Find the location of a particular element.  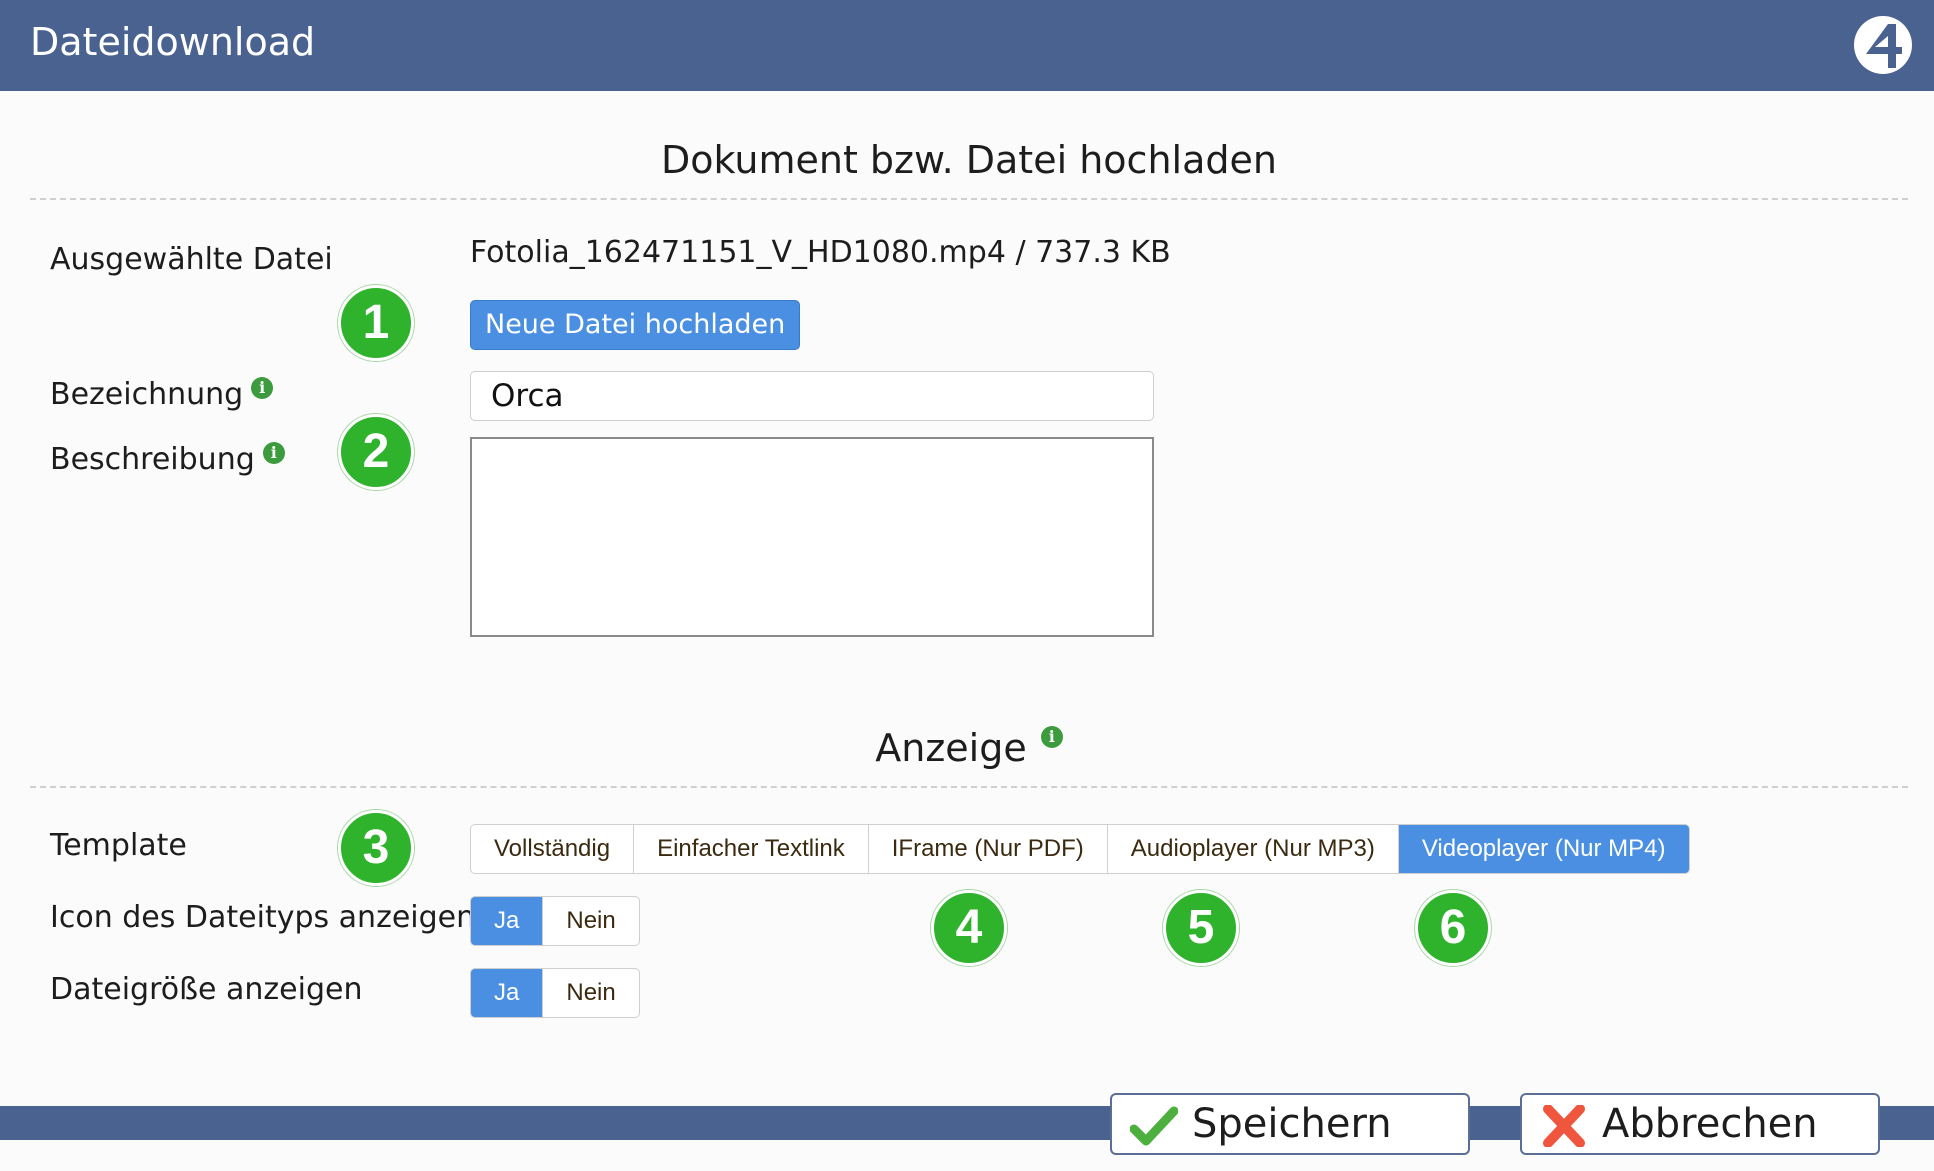

window-title: Dateidownload is located at coordinates (173, 42).